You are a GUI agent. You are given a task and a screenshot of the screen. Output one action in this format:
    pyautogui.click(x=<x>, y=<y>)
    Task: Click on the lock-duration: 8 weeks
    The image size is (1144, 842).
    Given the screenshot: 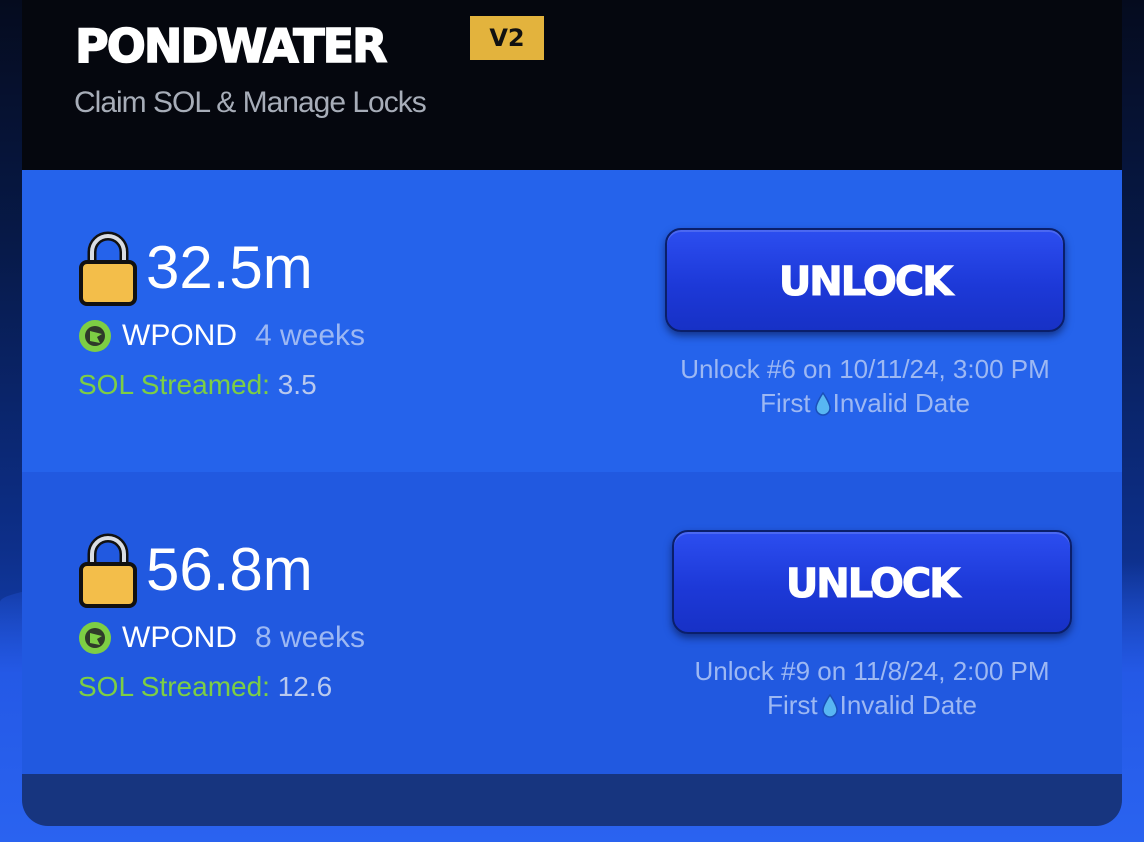 What is the action you would take?
    pyautogui.click(x=310, y=637)
    